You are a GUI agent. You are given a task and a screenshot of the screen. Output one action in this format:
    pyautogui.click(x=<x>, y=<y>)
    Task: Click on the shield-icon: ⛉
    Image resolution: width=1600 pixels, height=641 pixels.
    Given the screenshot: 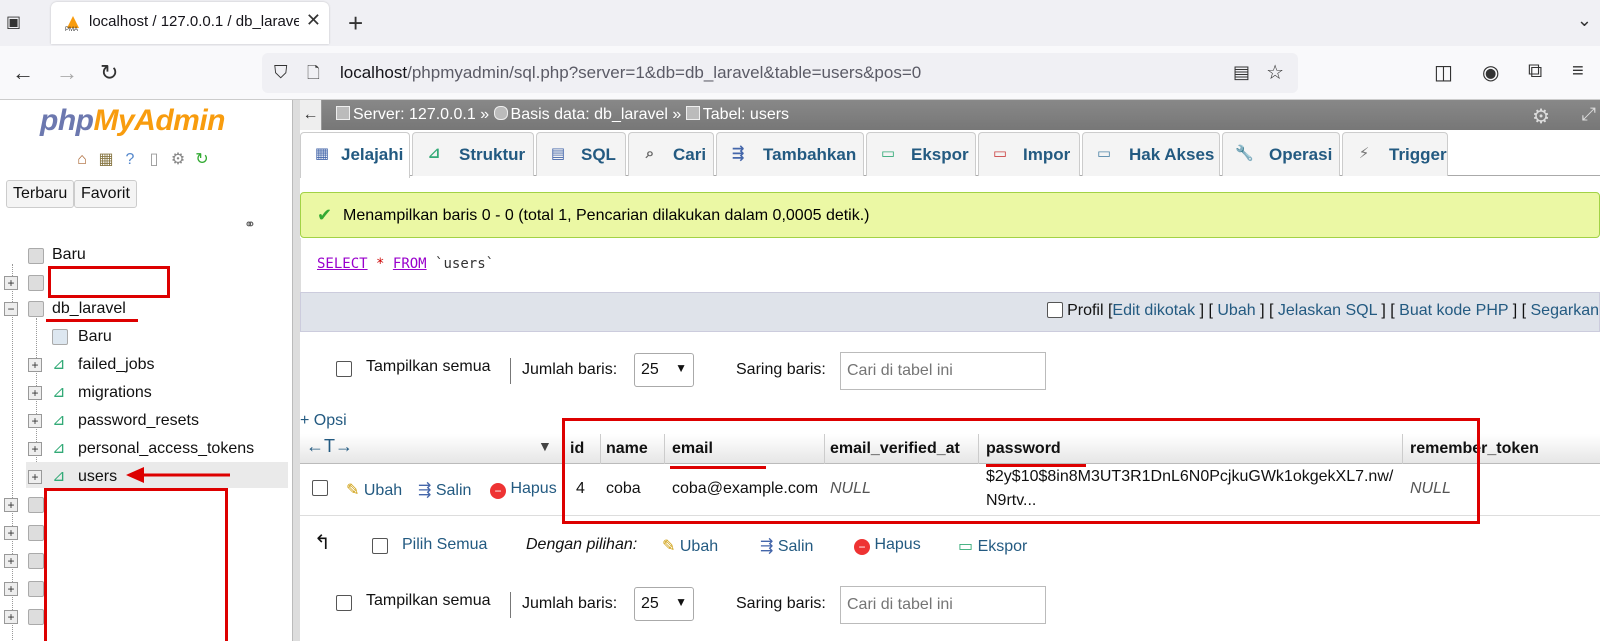 What is the action you would take?
    pyautogui.click(x=281, y=72)
    